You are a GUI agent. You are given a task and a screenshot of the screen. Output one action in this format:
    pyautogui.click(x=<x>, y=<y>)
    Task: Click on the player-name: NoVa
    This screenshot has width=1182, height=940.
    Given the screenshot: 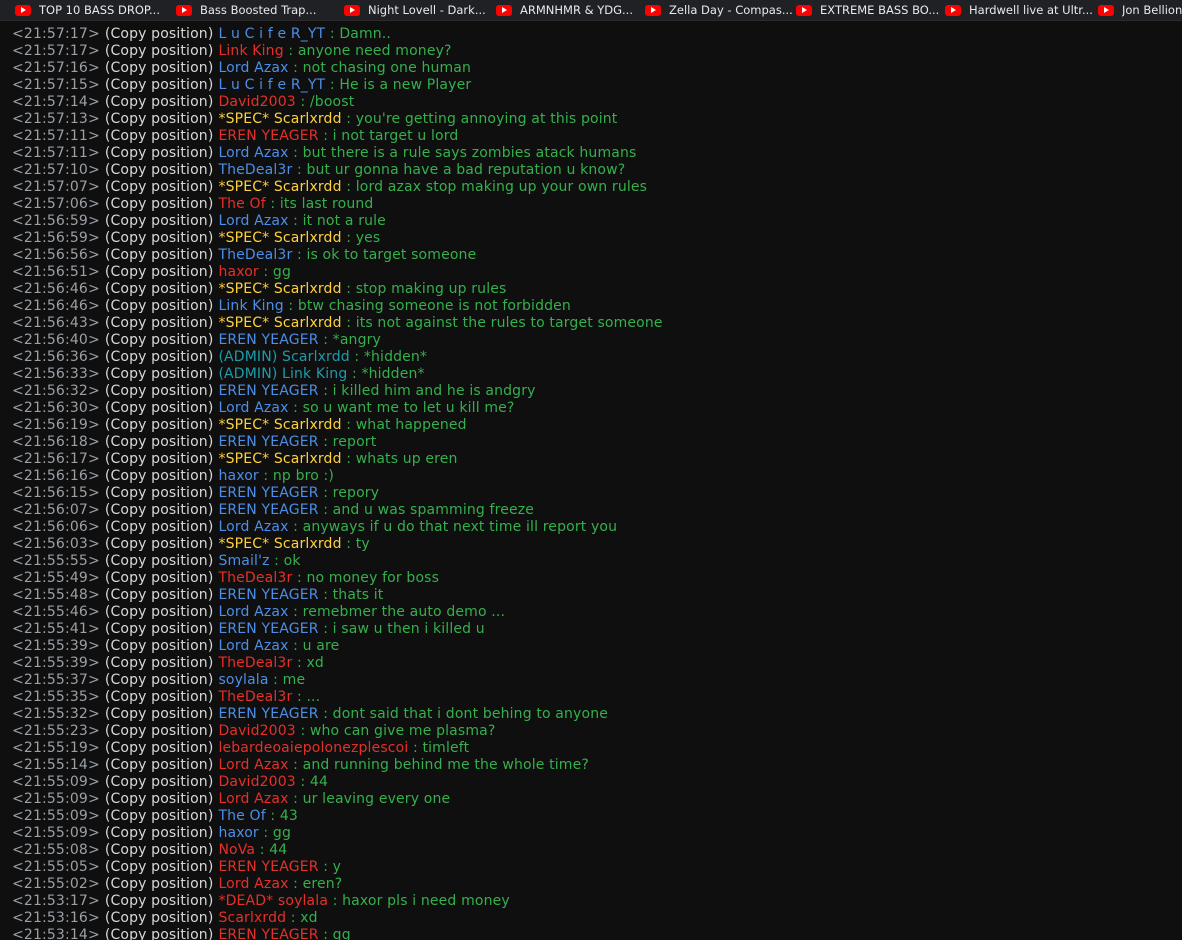 What is the action you would take?
    pyautogui.click(x=236, y=850)
    